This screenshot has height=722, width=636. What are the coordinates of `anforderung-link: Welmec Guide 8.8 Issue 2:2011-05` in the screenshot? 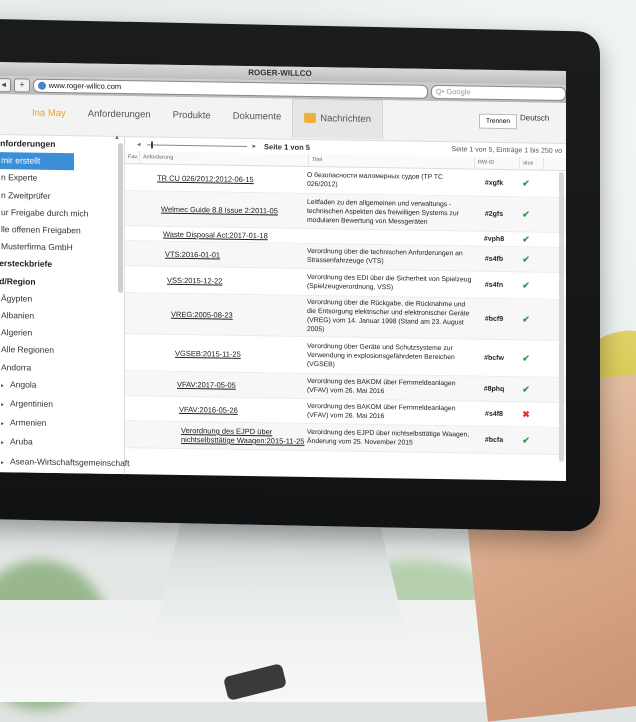 It's located at (219, 209).